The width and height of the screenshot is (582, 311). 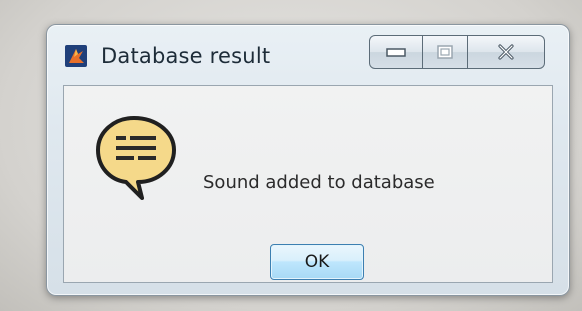 I want to click on dialog-message: Sound added to database, so click(x=319, y=182).